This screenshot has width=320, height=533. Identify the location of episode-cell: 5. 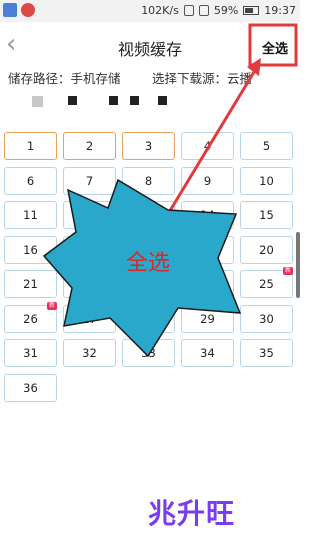
(266, 146).